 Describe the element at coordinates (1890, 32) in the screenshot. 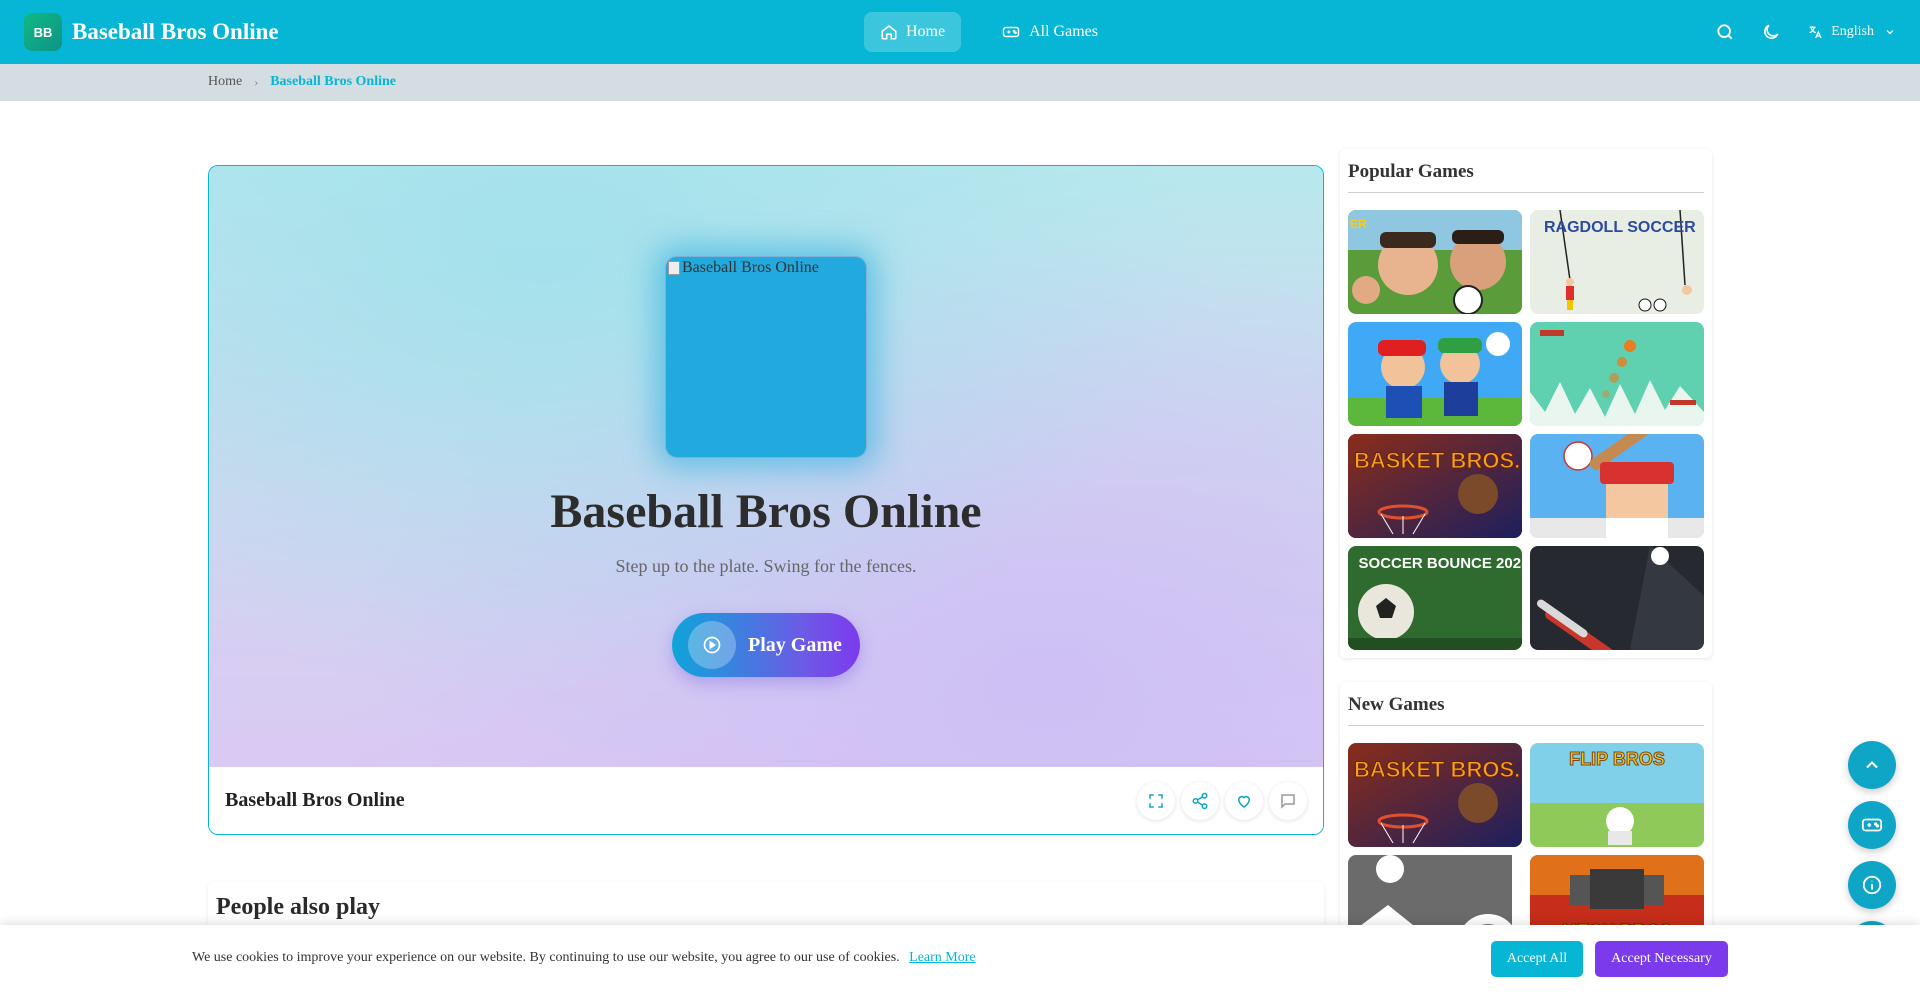

I see `chevron-down-icon` at that location.